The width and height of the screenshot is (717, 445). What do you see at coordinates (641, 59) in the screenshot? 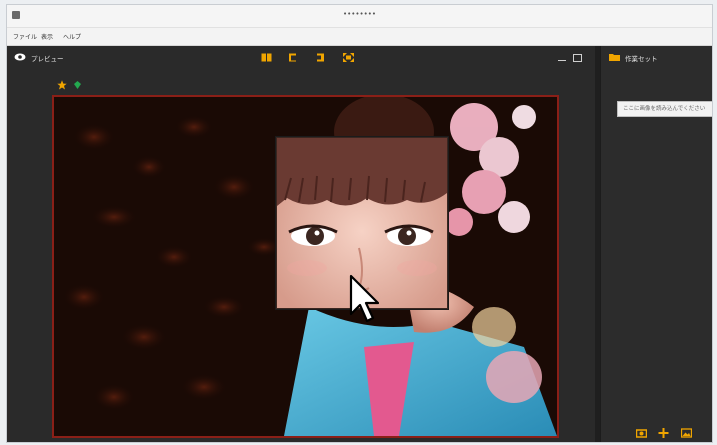
I see `workset-pane-title: 作業セット` at bounding box center [641, 59].